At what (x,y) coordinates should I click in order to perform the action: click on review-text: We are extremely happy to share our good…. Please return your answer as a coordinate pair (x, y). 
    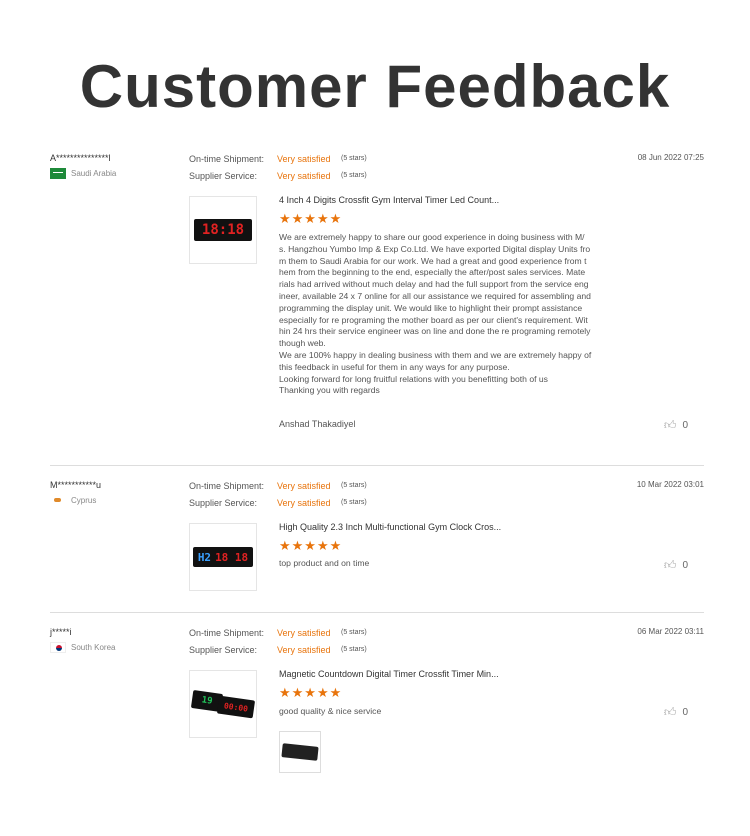
    Looking at the image, I should click on (435, 314).